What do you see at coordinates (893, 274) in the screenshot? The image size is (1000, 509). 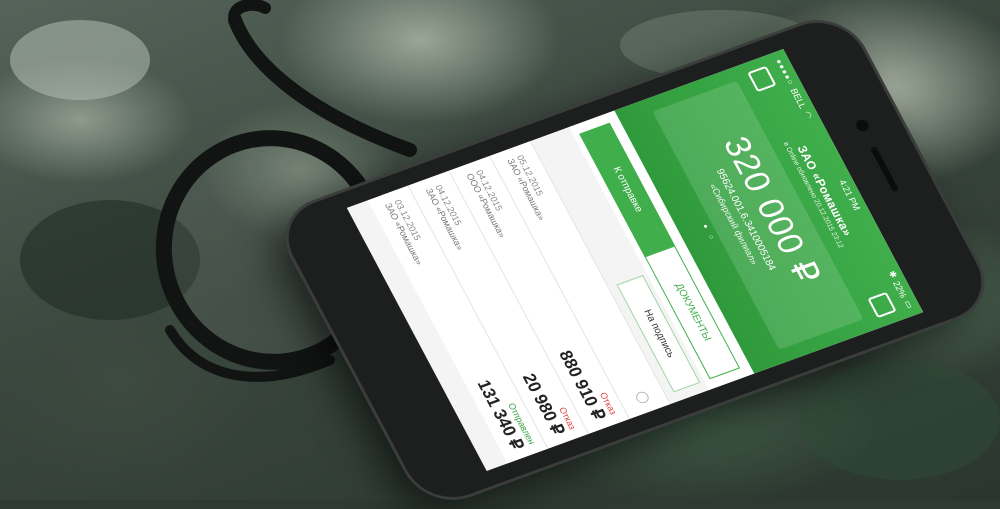 I see `bluetooth-icon: ✱` at bounding box center [893, 274].